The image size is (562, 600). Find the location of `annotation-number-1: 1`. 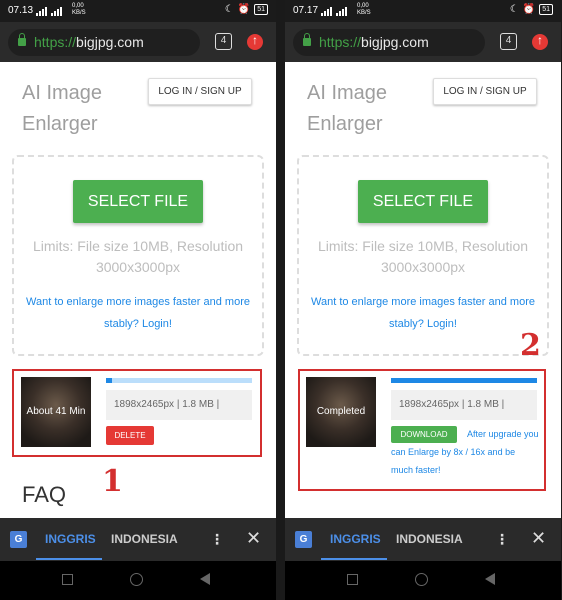

annotation-number-1: 1 is located at coordinates (112, 481).